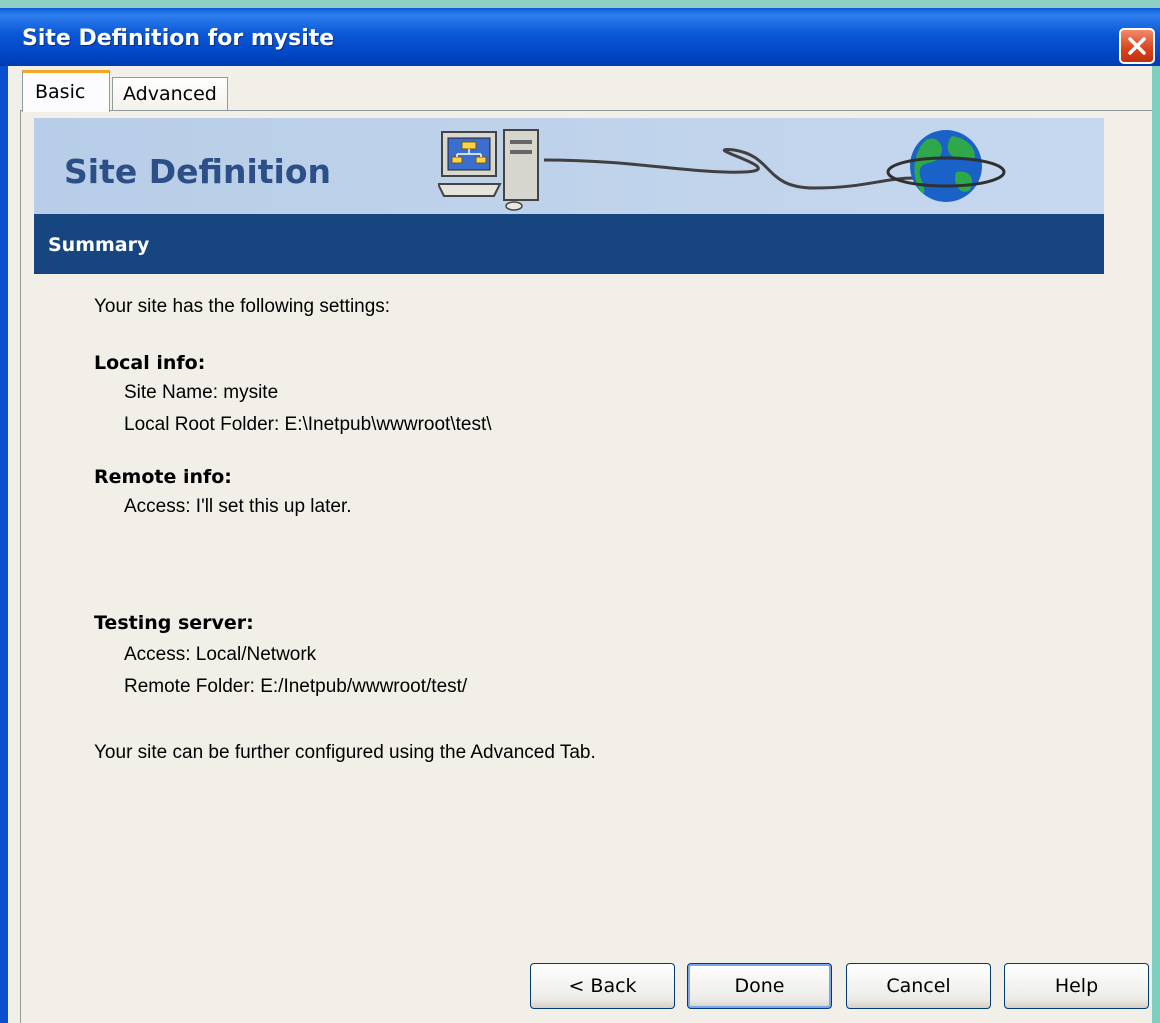 This screenshot has height=1023, width=1160. What do you see at coordinates (602, 986) in the screenshot?
I see `back-button: < Back` at bounding box center [602, 986].